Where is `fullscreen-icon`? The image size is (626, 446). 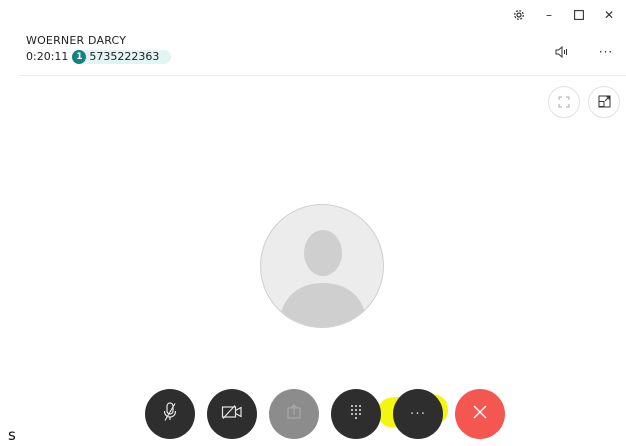 fullscreen-icon is located at coordinates (564, 102).